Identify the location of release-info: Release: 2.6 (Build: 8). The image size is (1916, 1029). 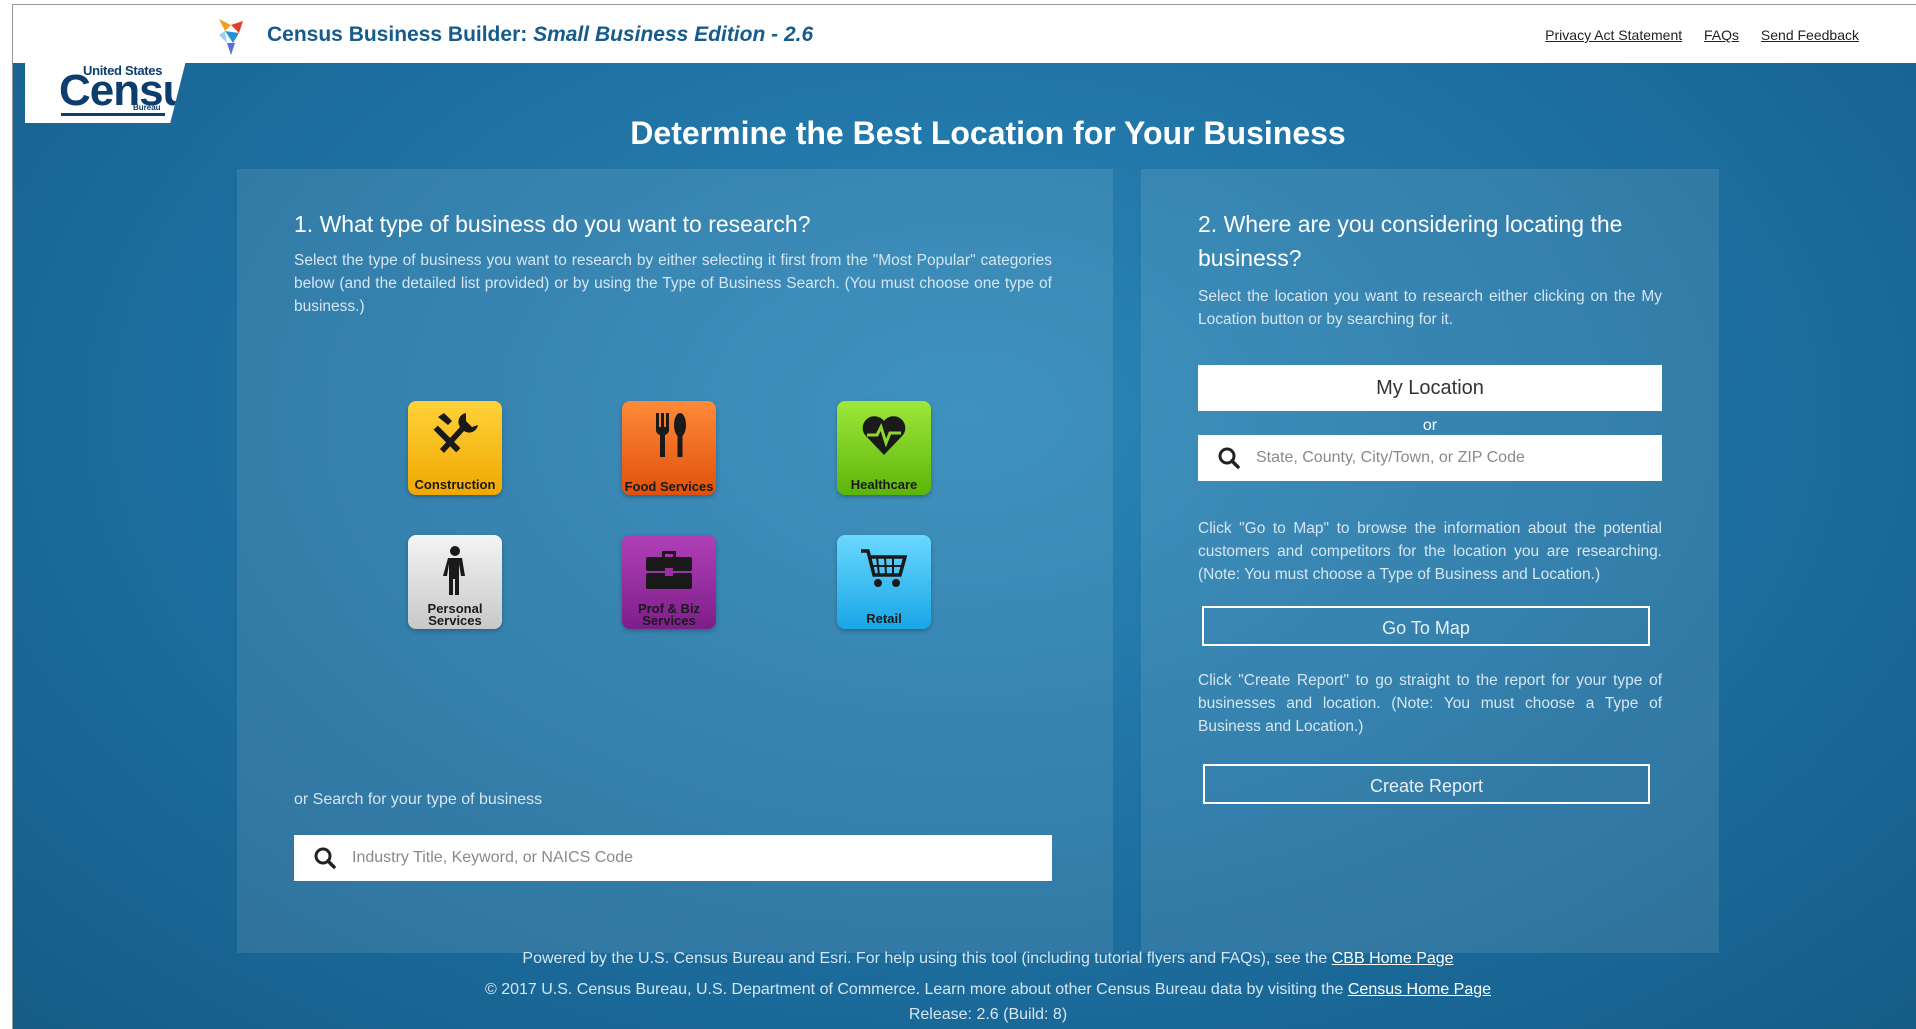
(988, 1014).